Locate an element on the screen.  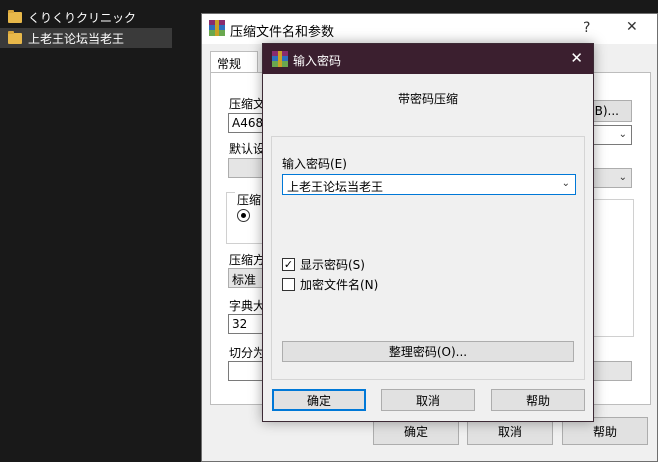
dialog-heading: 带密码压缩 is located at coordinates (427, 99).